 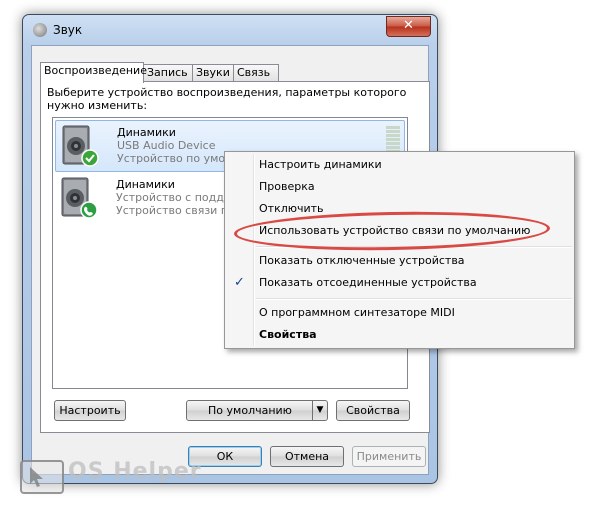 I want to click on green-check-icon, so click(x=90, y=158).